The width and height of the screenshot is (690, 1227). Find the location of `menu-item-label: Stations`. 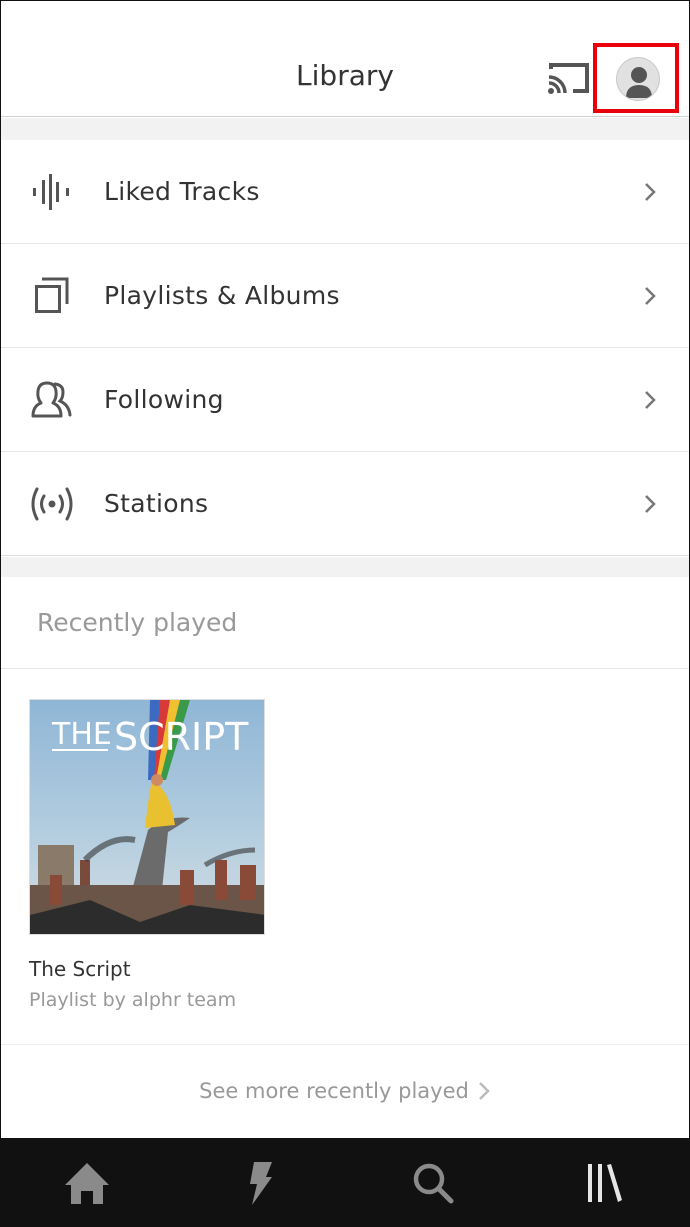

menu-item-label: Stations is located at coordinates (156, 503).